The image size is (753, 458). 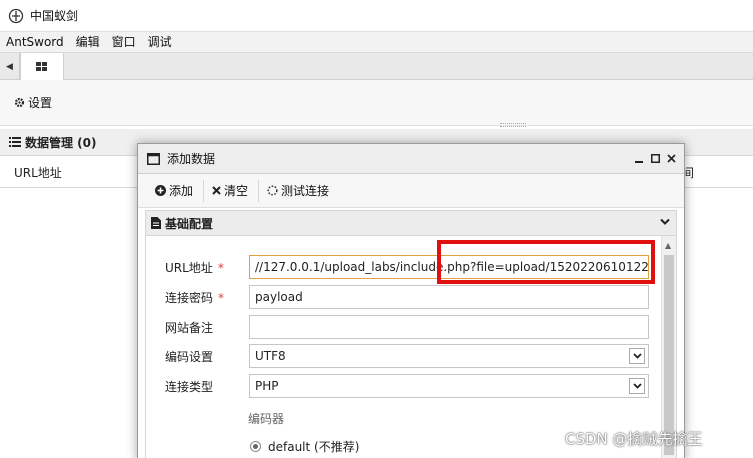 What do you see at coordinates (216, 190) in the screenshot?
I see `x-icon` at bounding box center [216, 190].